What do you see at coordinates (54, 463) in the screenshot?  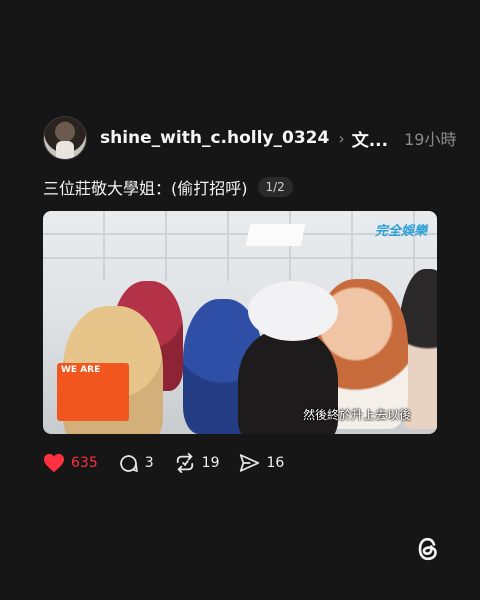 I see `heart-icon` at bounding box center [54, 463].